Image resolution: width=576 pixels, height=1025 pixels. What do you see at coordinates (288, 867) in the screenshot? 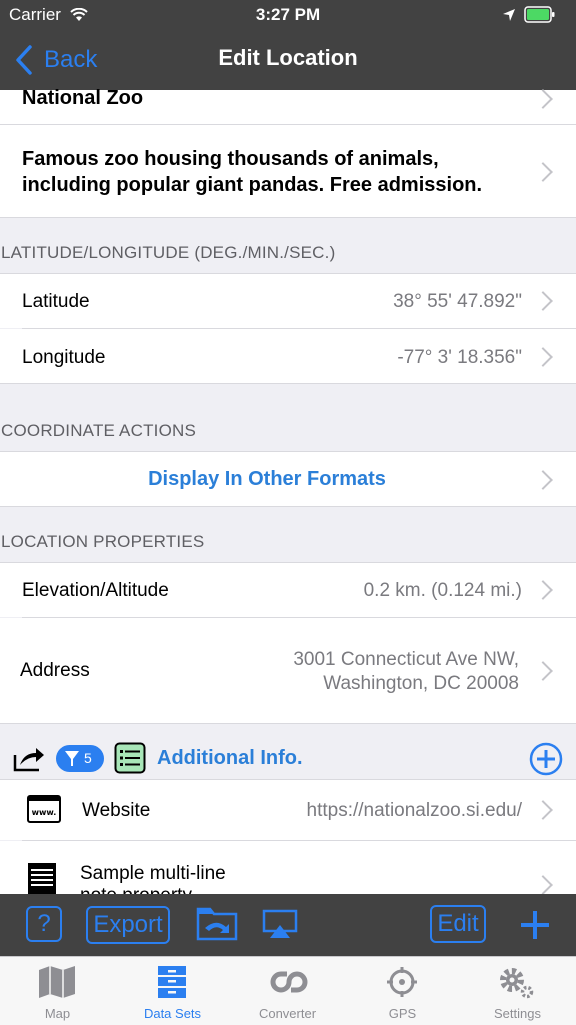
I see `notes-cell: Sample multi-line note property` at bounding box center [288, 867].